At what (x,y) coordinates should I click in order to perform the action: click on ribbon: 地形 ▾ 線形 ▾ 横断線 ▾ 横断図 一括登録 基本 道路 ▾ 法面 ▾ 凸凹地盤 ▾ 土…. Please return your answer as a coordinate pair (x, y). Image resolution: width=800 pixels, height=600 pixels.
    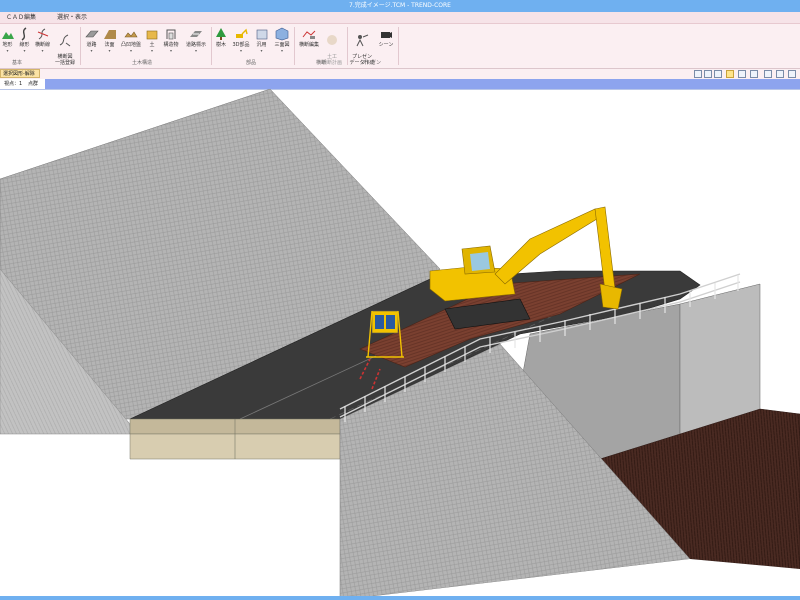
    Looking at the image, I should click on (400, 46).